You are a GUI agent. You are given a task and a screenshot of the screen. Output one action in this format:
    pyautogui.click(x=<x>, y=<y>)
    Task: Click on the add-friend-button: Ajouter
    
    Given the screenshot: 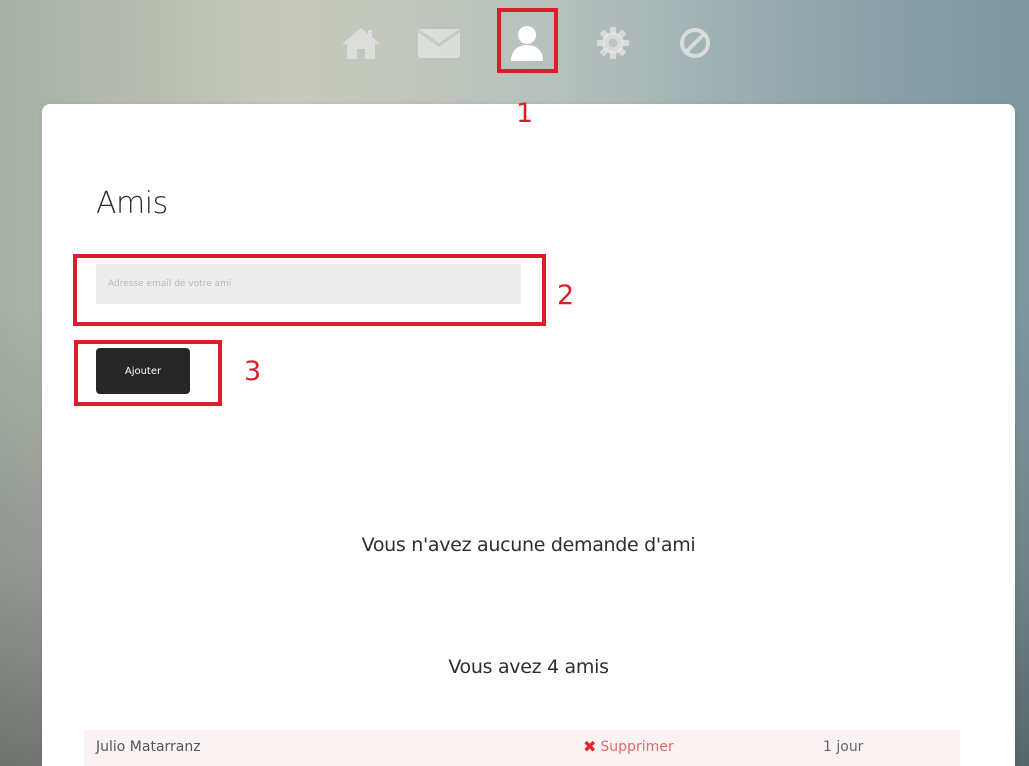 What is the action you would take?
    pyautogui.click(x=143, y=371)
    